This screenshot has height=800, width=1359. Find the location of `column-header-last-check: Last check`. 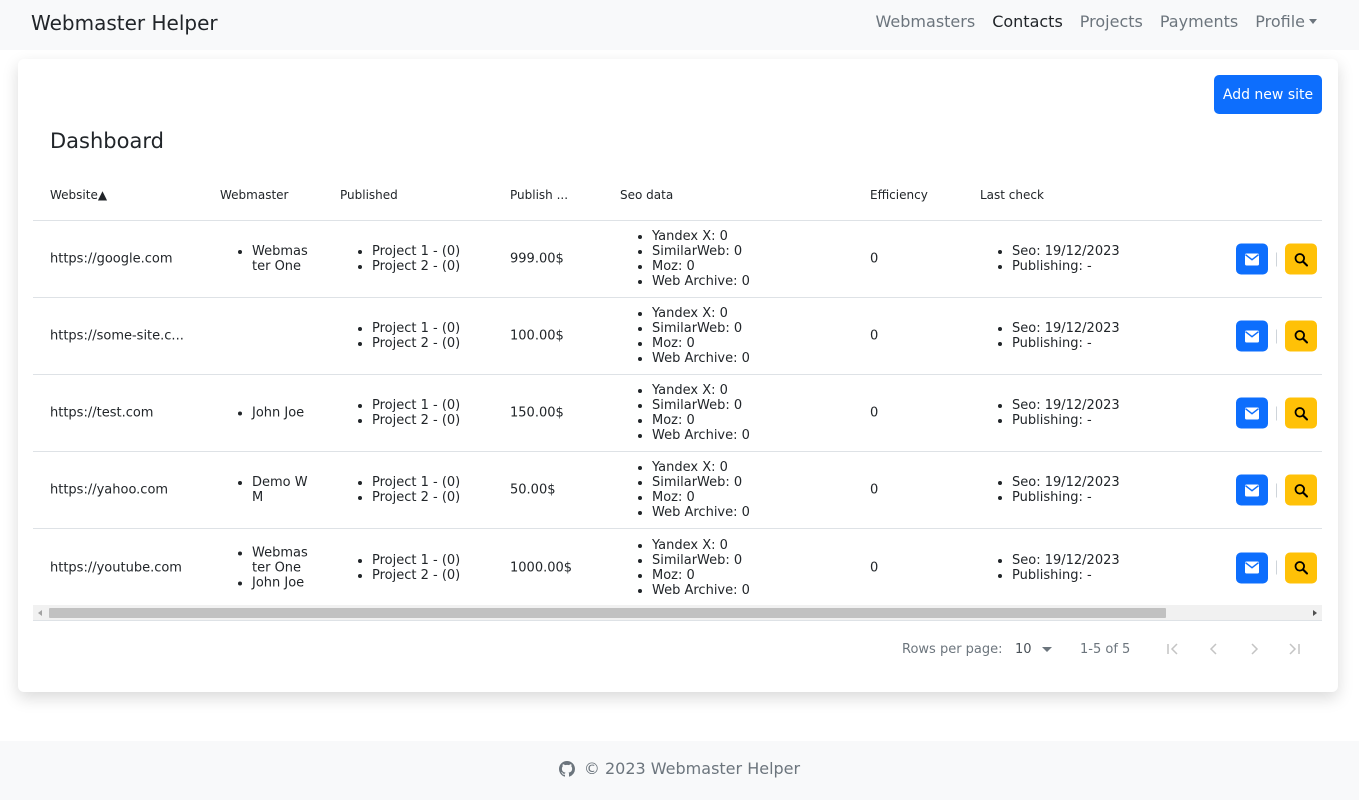

column-header-last-check: Last check is located at coordinates (1012, 195).